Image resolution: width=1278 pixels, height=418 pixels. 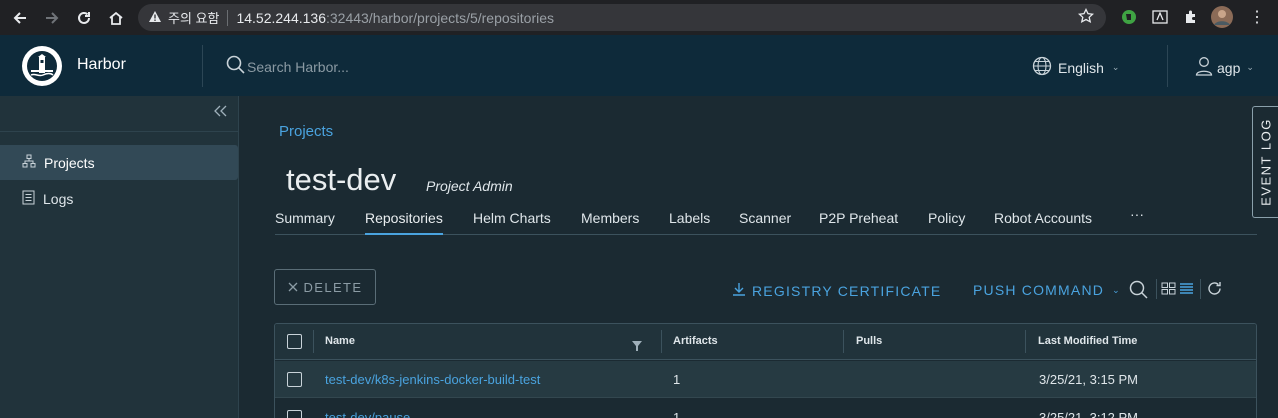 What do you see at coordinates (1137, 218) in the screenshot?
I see `more-tabs-ellipsis: ···` at bounding box center [1137, 218].